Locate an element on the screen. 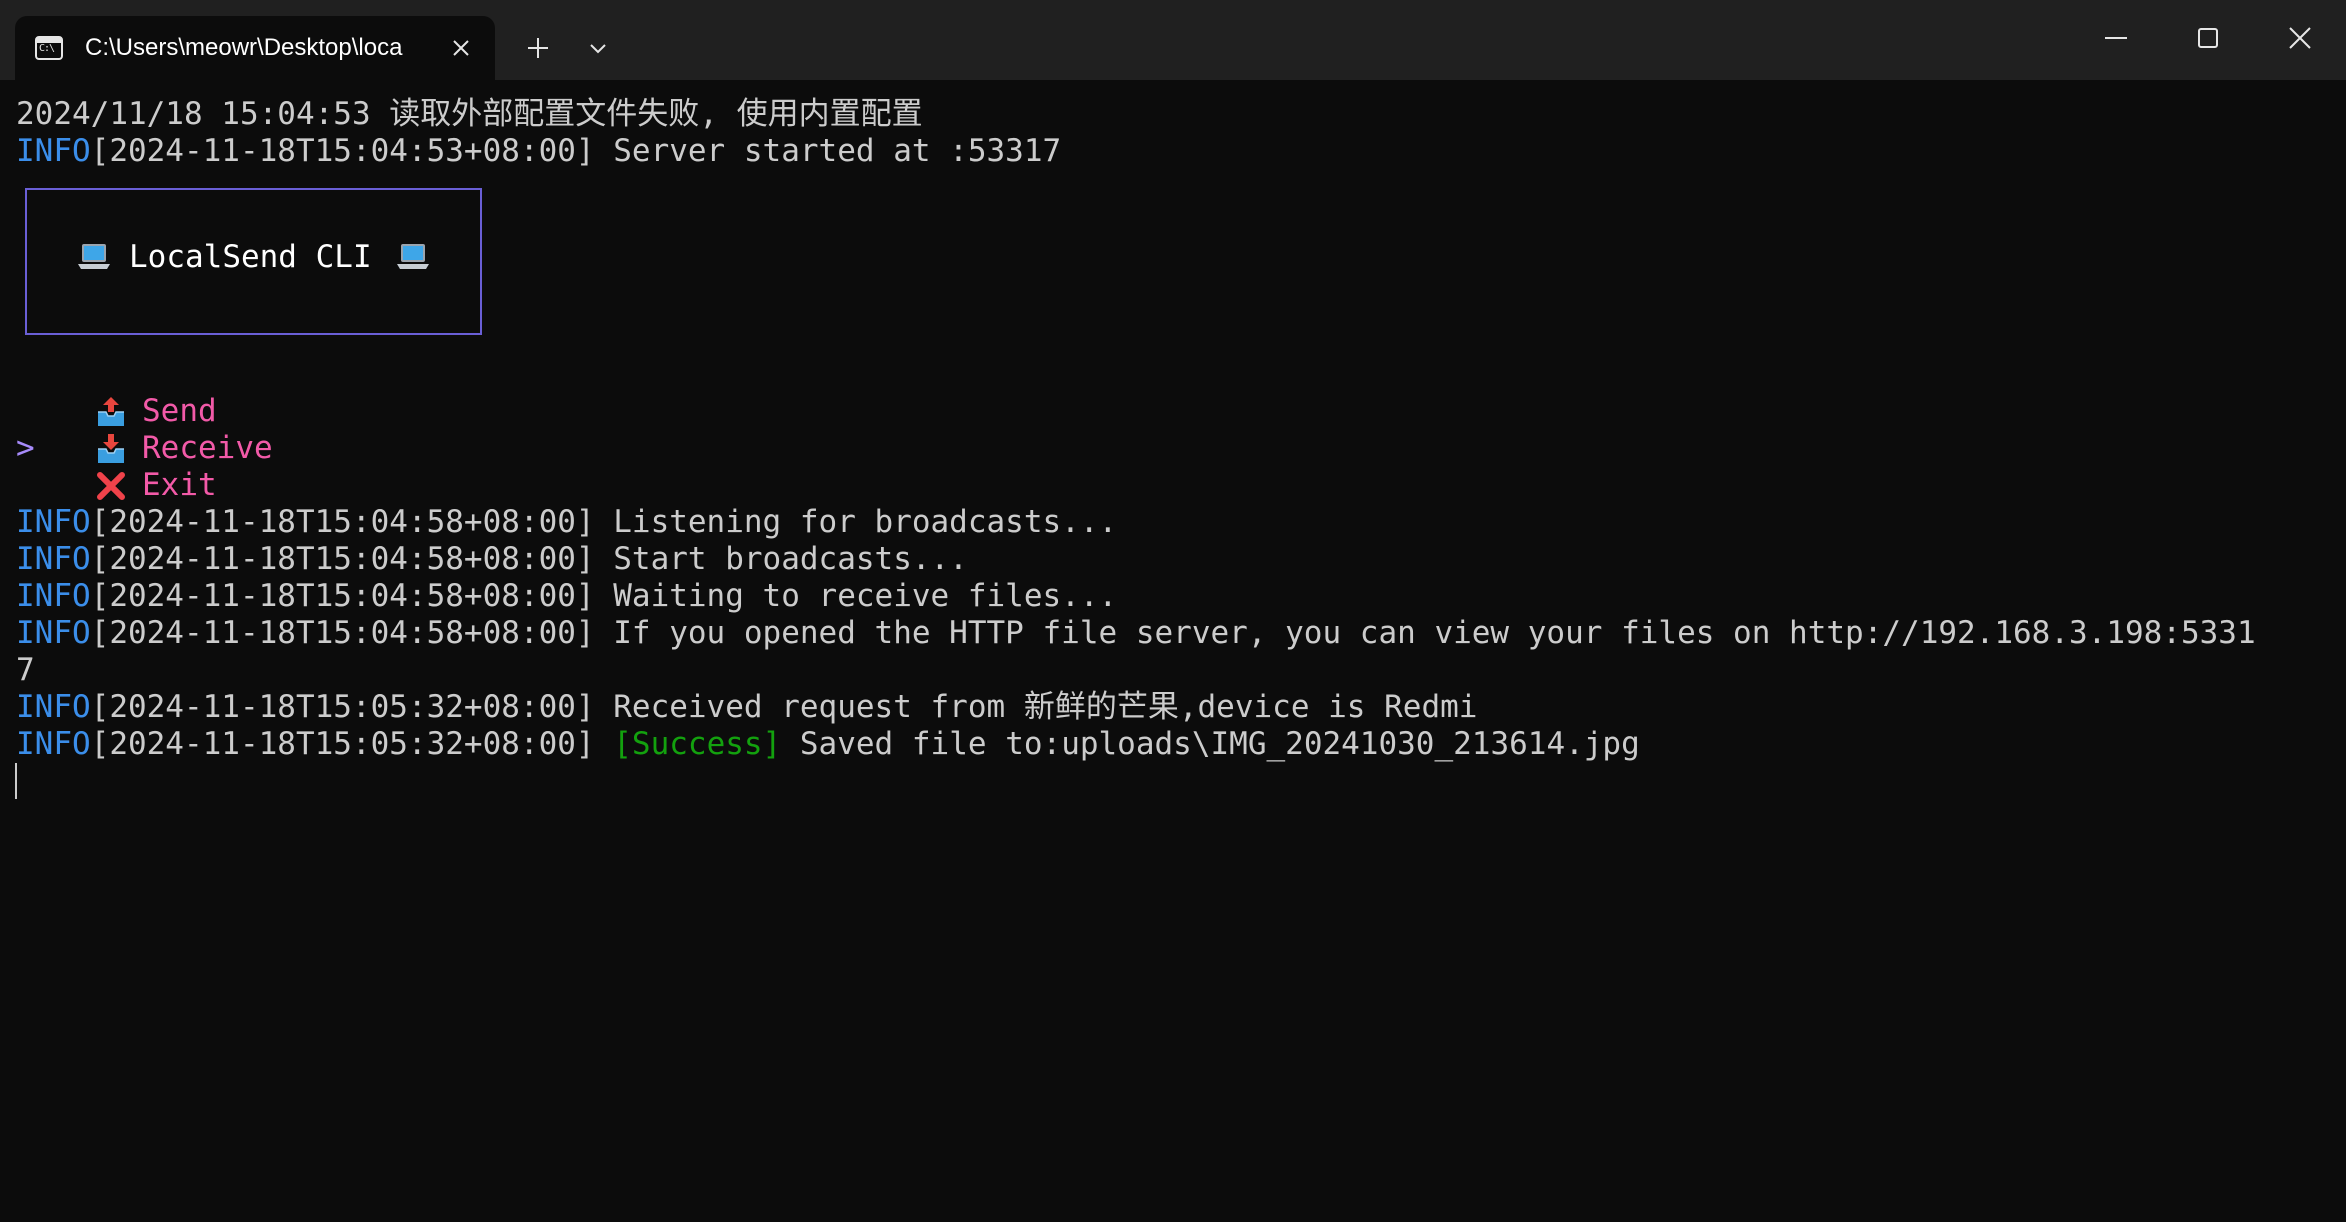 The image size is (2346, 1222). menu-label: Send is located at coordinates (179, 411).